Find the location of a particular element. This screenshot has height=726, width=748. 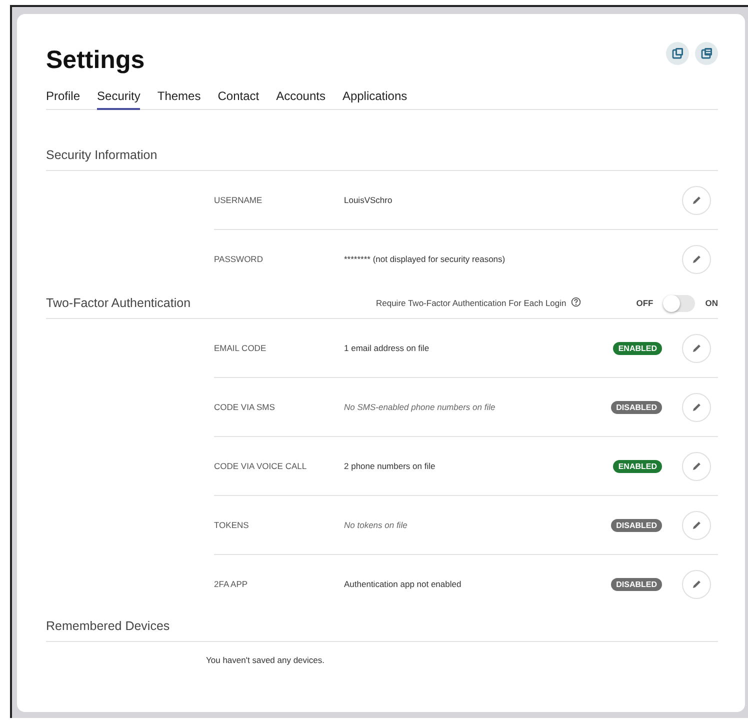

requirement-label: Require Two-Factor Authentication For Each Login is located at coordinates (471, 303).